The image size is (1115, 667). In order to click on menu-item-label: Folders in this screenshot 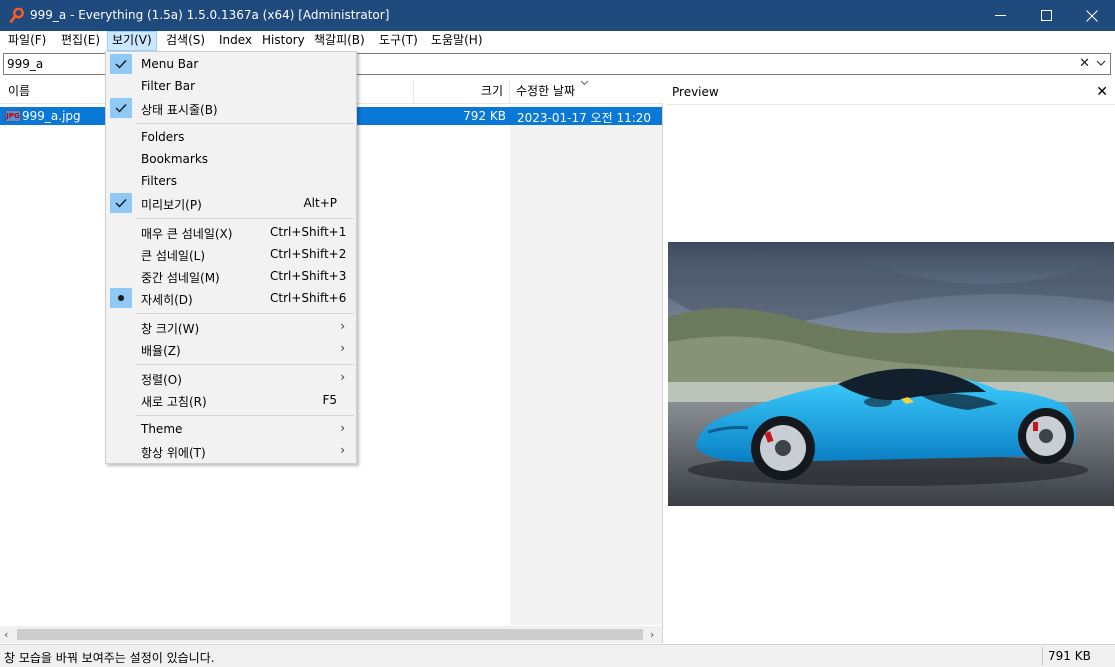, I will do `click(163, 137)`.